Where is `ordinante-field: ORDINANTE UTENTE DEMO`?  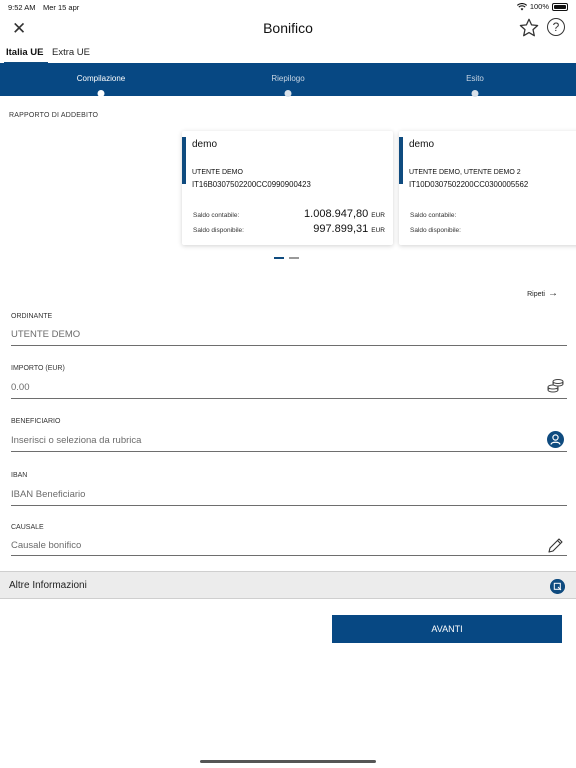 ordinante-field: ORDINANTE UTENTE DEMO is located at coordinates (289, 329).